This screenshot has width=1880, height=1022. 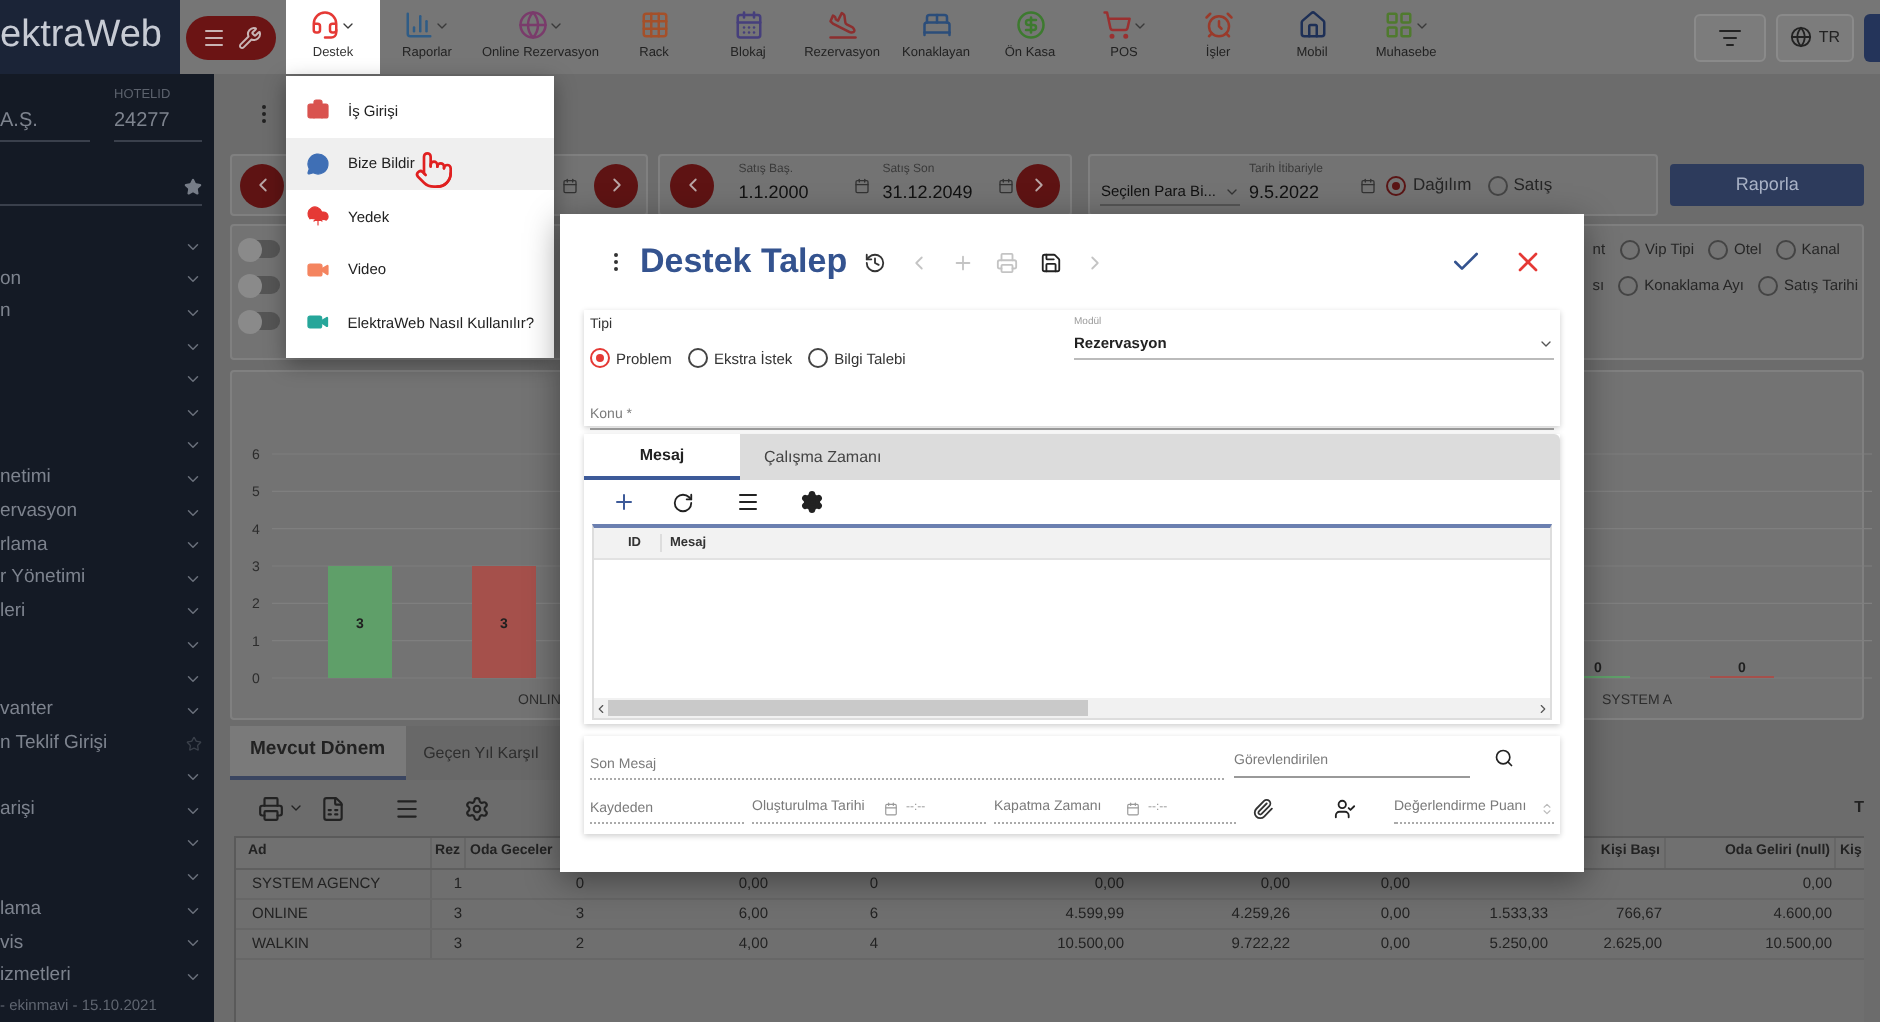 I want to click on scroll-left-icon, so click(x=601, y=708).